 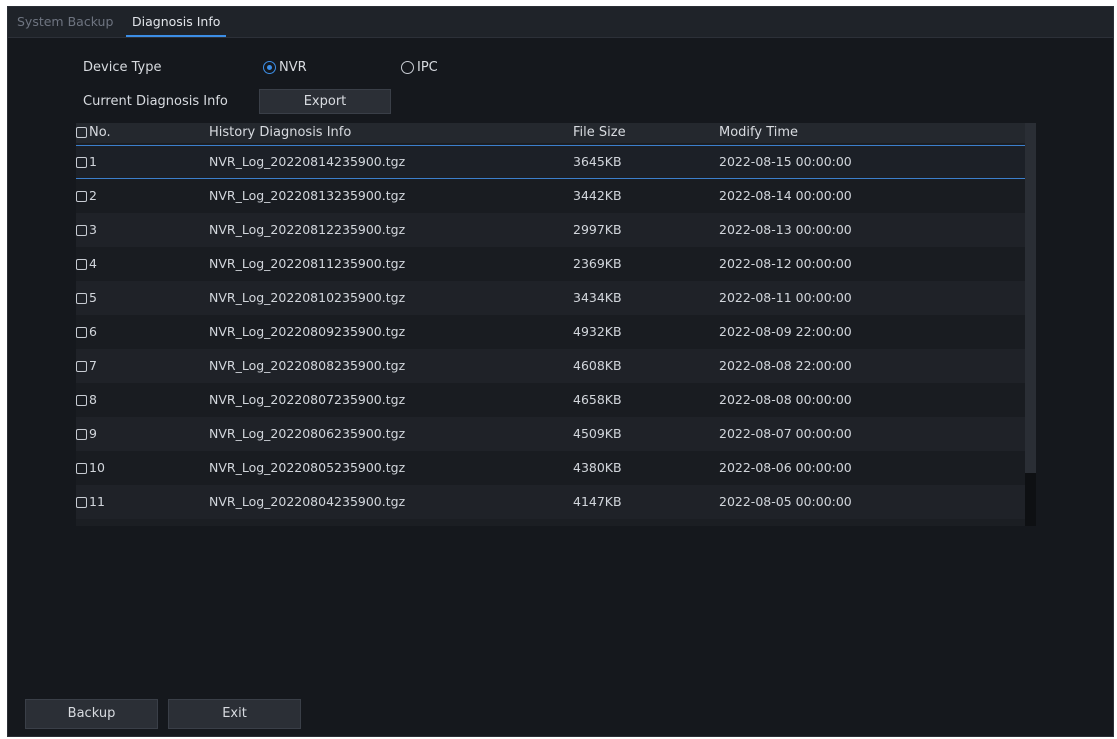 I want to click on header-history: History Diagnosis Info, so click(x=280, y=132).